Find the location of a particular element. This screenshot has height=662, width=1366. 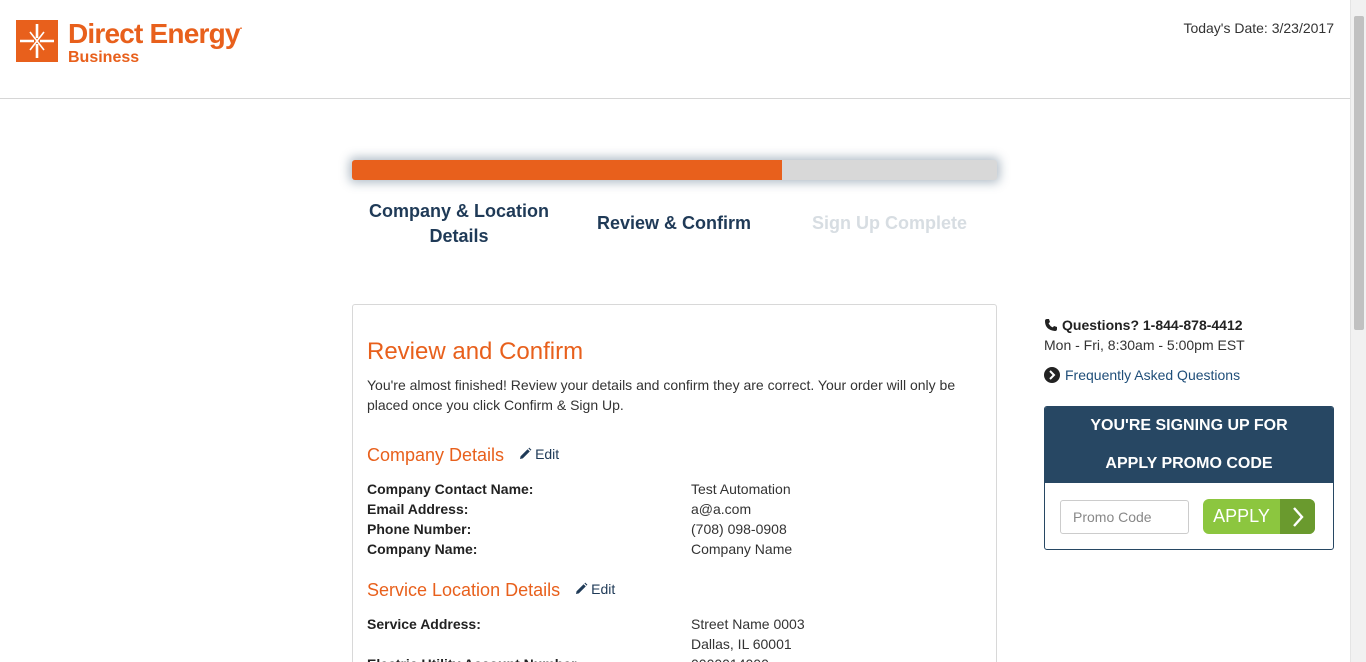

promo-heading: YOU'RE SIGNING UP FOR is located at coordinates (1189, 425).